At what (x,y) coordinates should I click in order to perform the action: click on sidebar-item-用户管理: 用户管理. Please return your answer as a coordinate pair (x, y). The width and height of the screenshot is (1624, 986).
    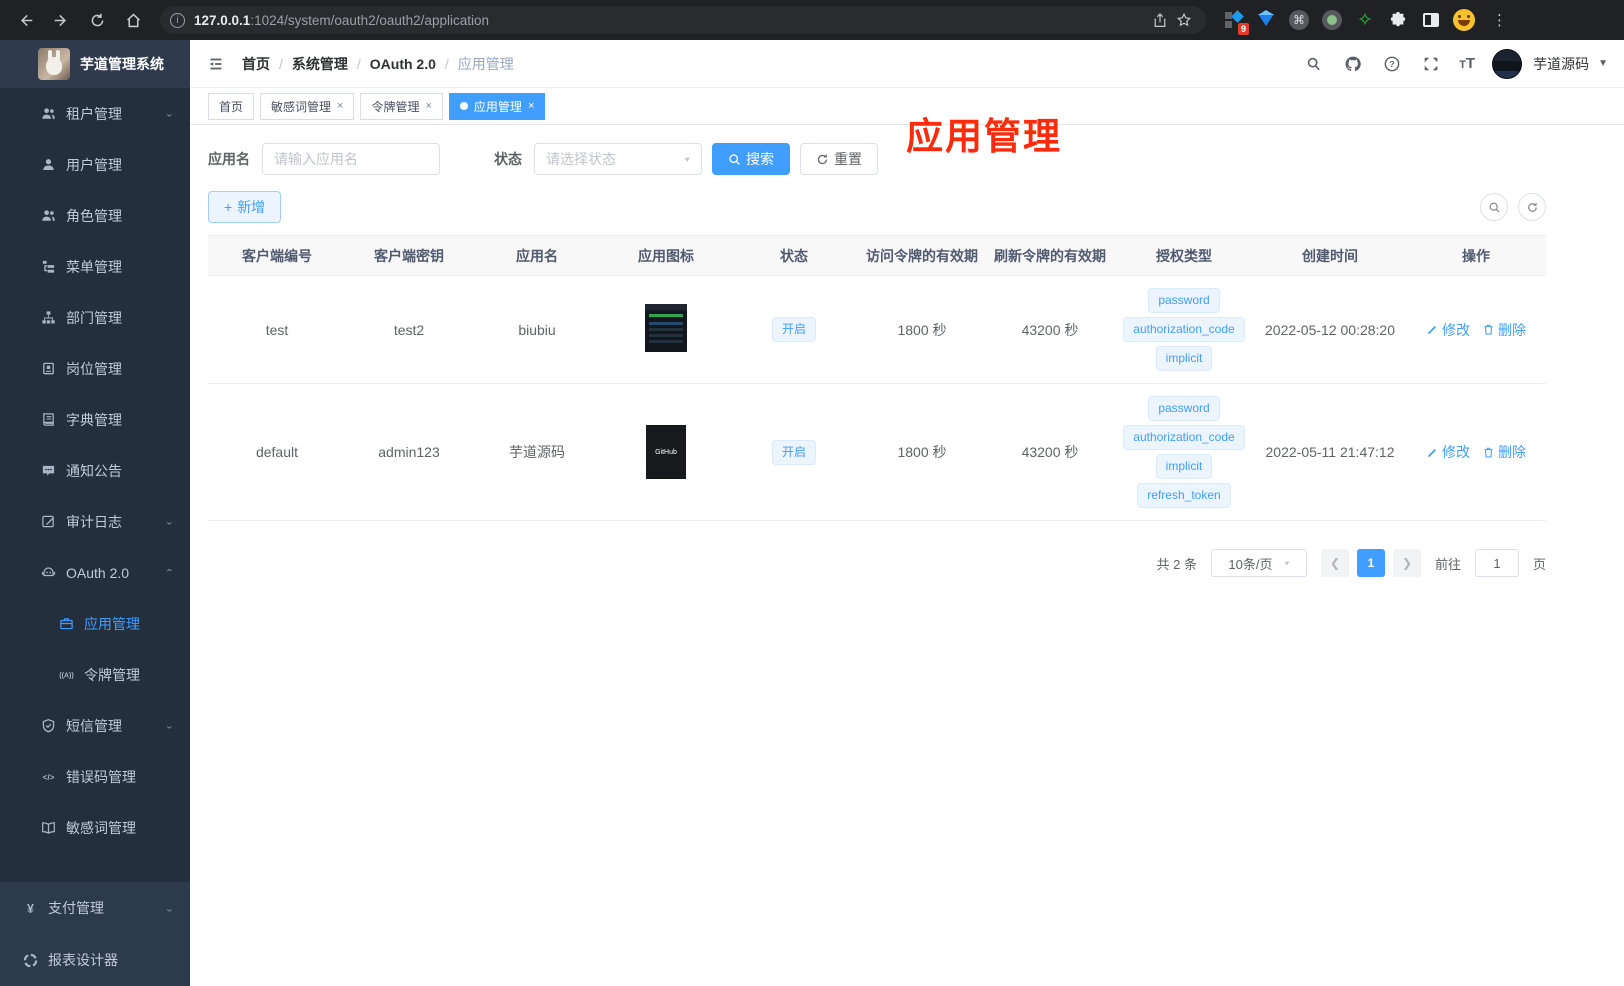
    Looking at the image, I should click on (95, 164).